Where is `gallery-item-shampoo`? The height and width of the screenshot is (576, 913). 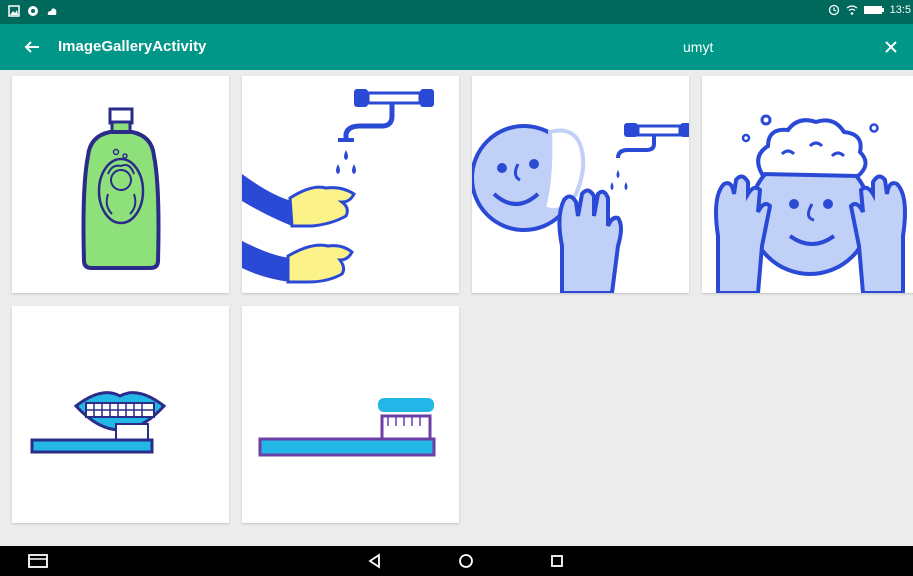
gallery-item-shampoo is located at coordinates (120, 184).